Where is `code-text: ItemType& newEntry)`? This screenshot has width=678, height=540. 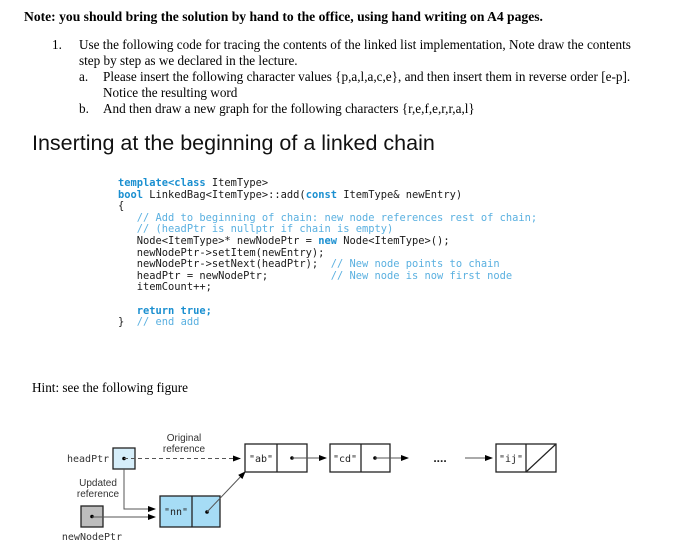 code-text: ItemType& newEntry) is located at coordinates (399, 194).